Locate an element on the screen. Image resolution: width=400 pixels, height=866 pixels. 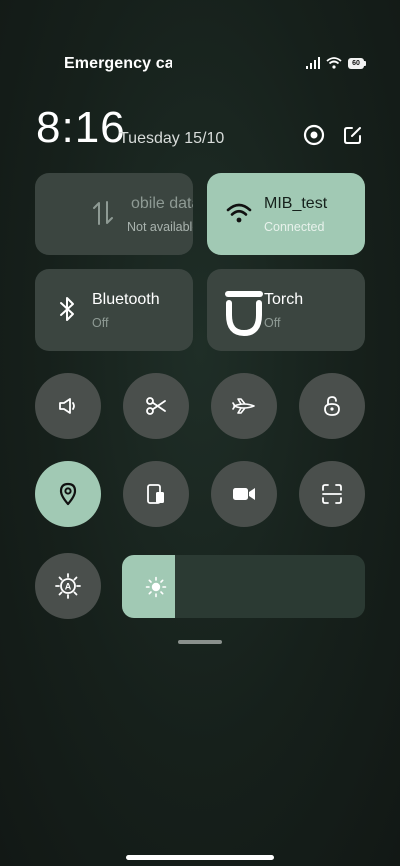
scanner-toggle is located at coordinates (332, 494).